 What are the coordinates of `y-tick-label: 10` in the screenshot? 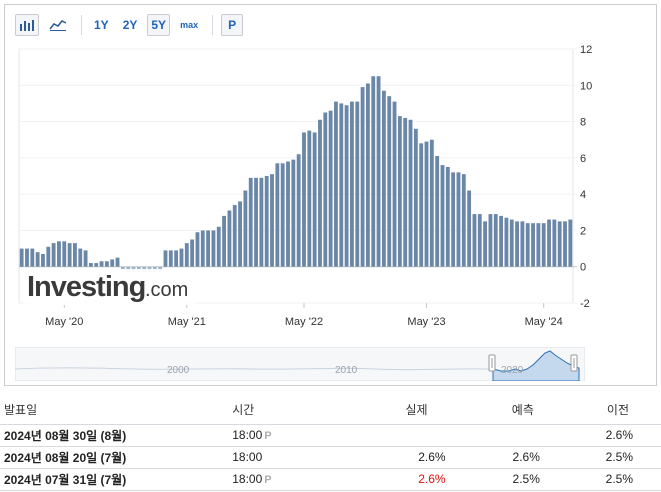 It's located at (586, 86).